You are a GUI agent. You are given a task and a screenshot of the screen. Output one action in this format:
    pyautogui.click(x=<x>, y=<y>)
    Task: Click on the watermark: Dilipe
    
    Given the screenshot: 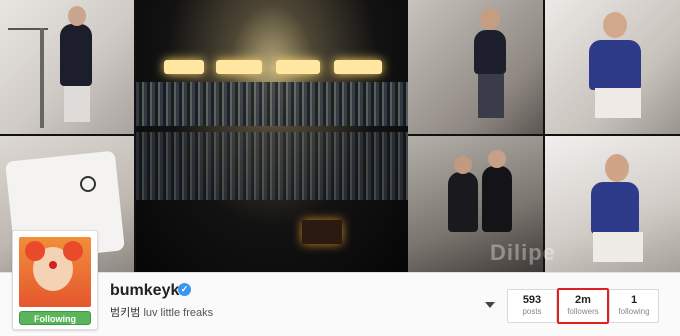 What is the action you would take?
    pyautogui.click(x=523, y=252)
    